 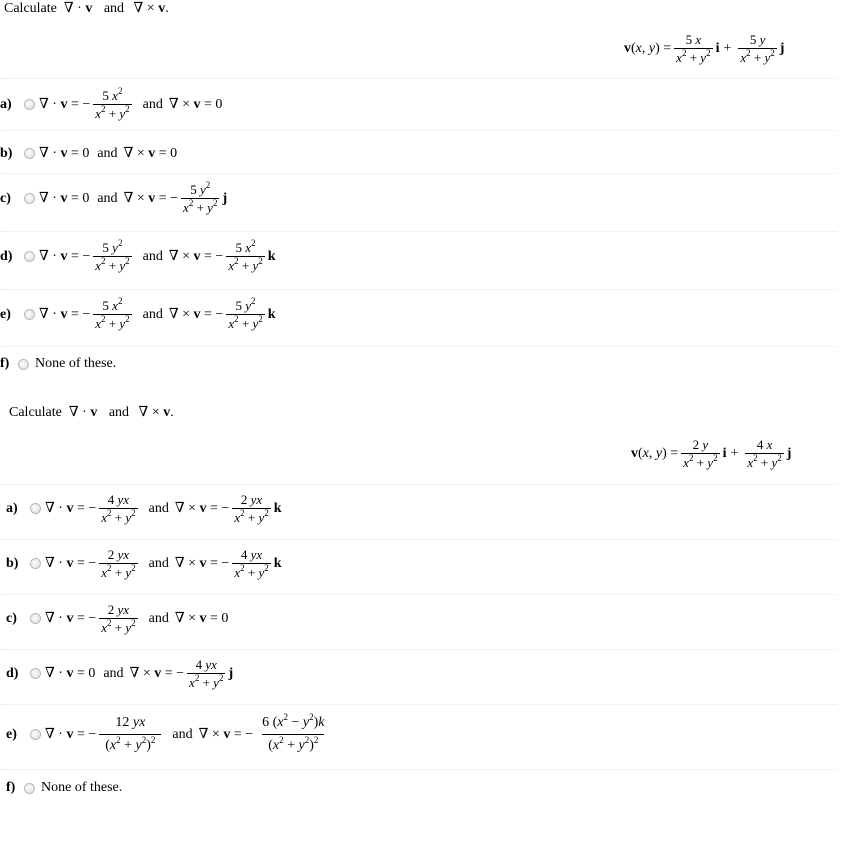 I want to click on fraction: 4 x x2 + y2, so click(x=764, y=453).